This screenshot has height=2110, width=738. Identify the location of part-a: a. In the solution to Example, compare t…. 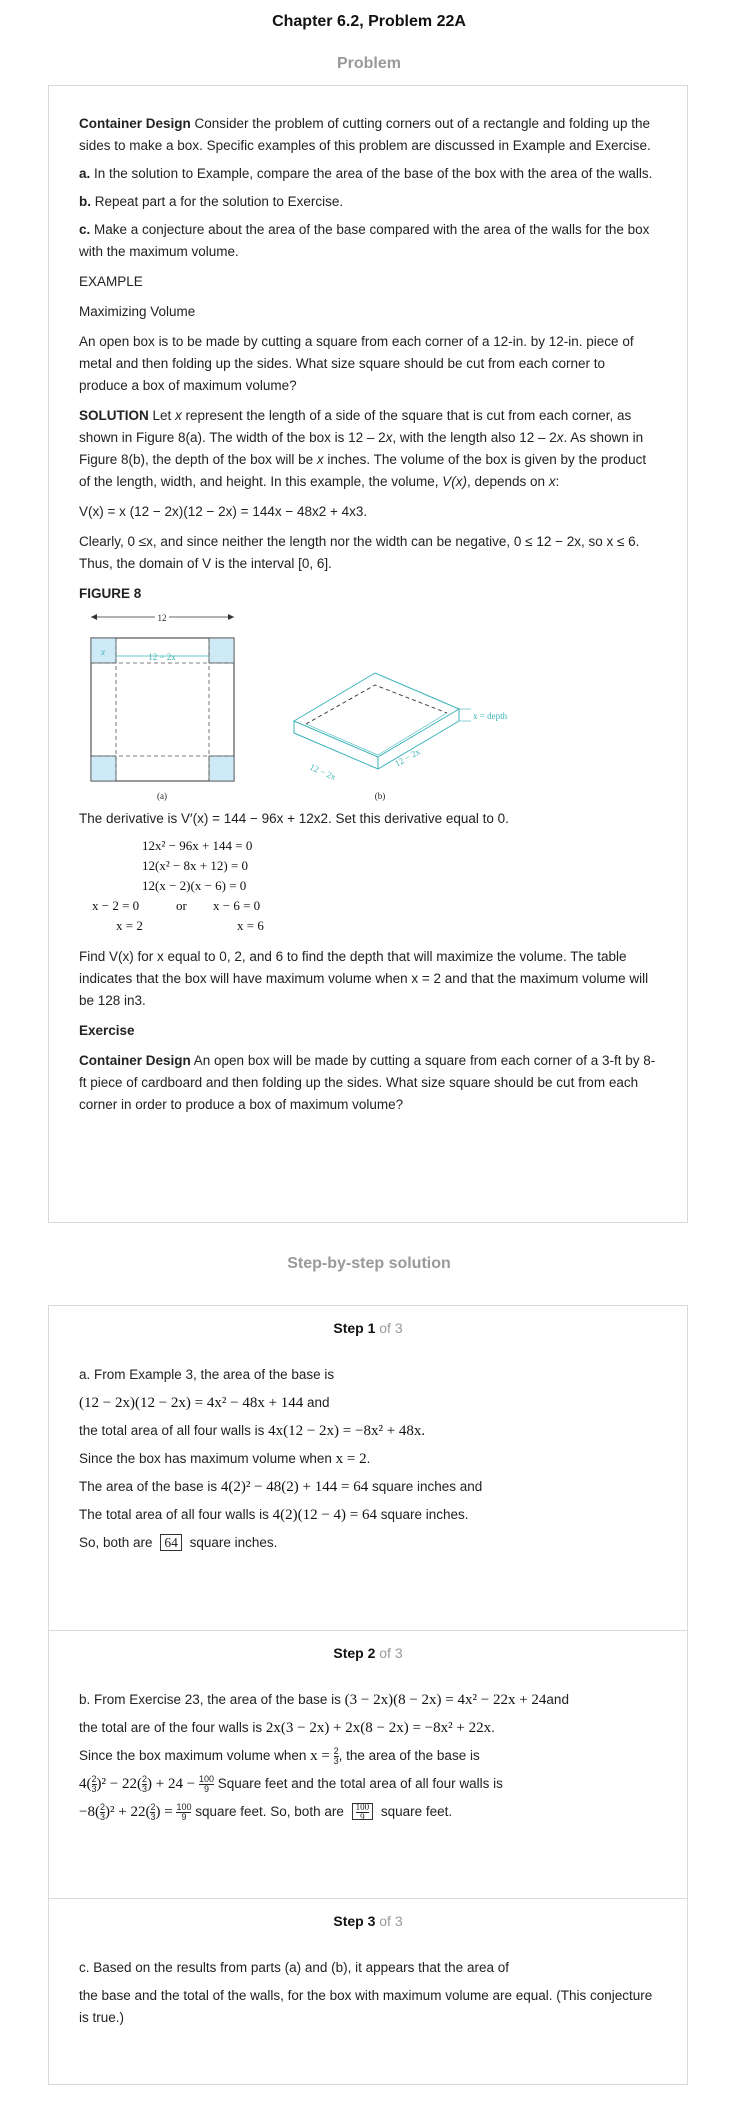
(368, 174).